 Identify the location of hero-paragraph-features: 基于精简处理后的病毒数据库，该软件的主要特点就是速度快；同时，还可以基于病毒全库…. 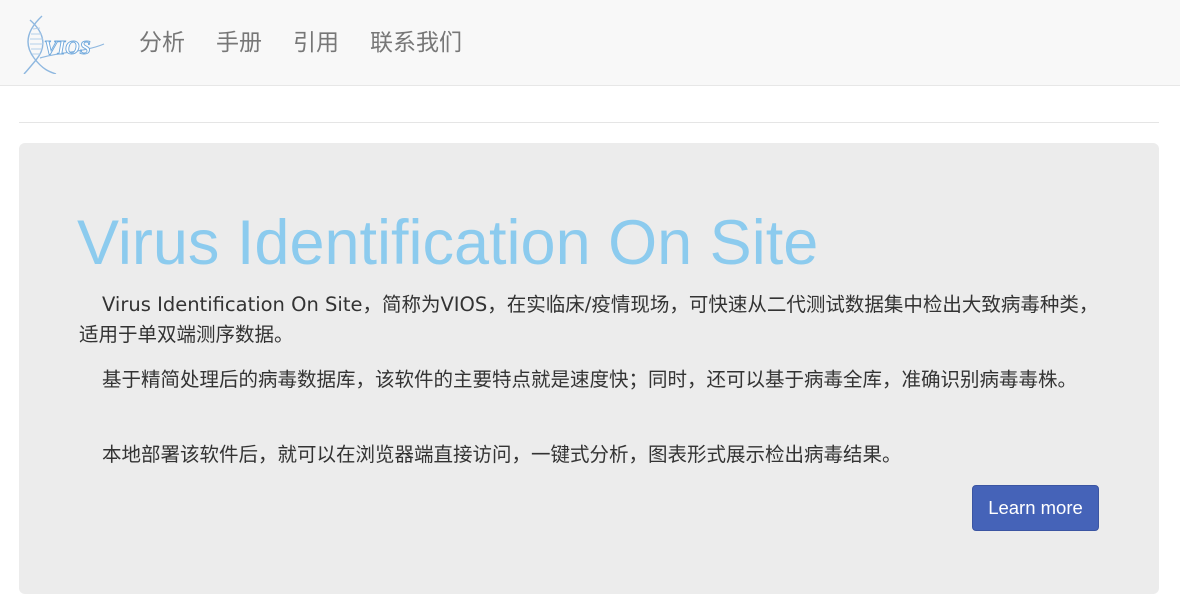
(590, 379).